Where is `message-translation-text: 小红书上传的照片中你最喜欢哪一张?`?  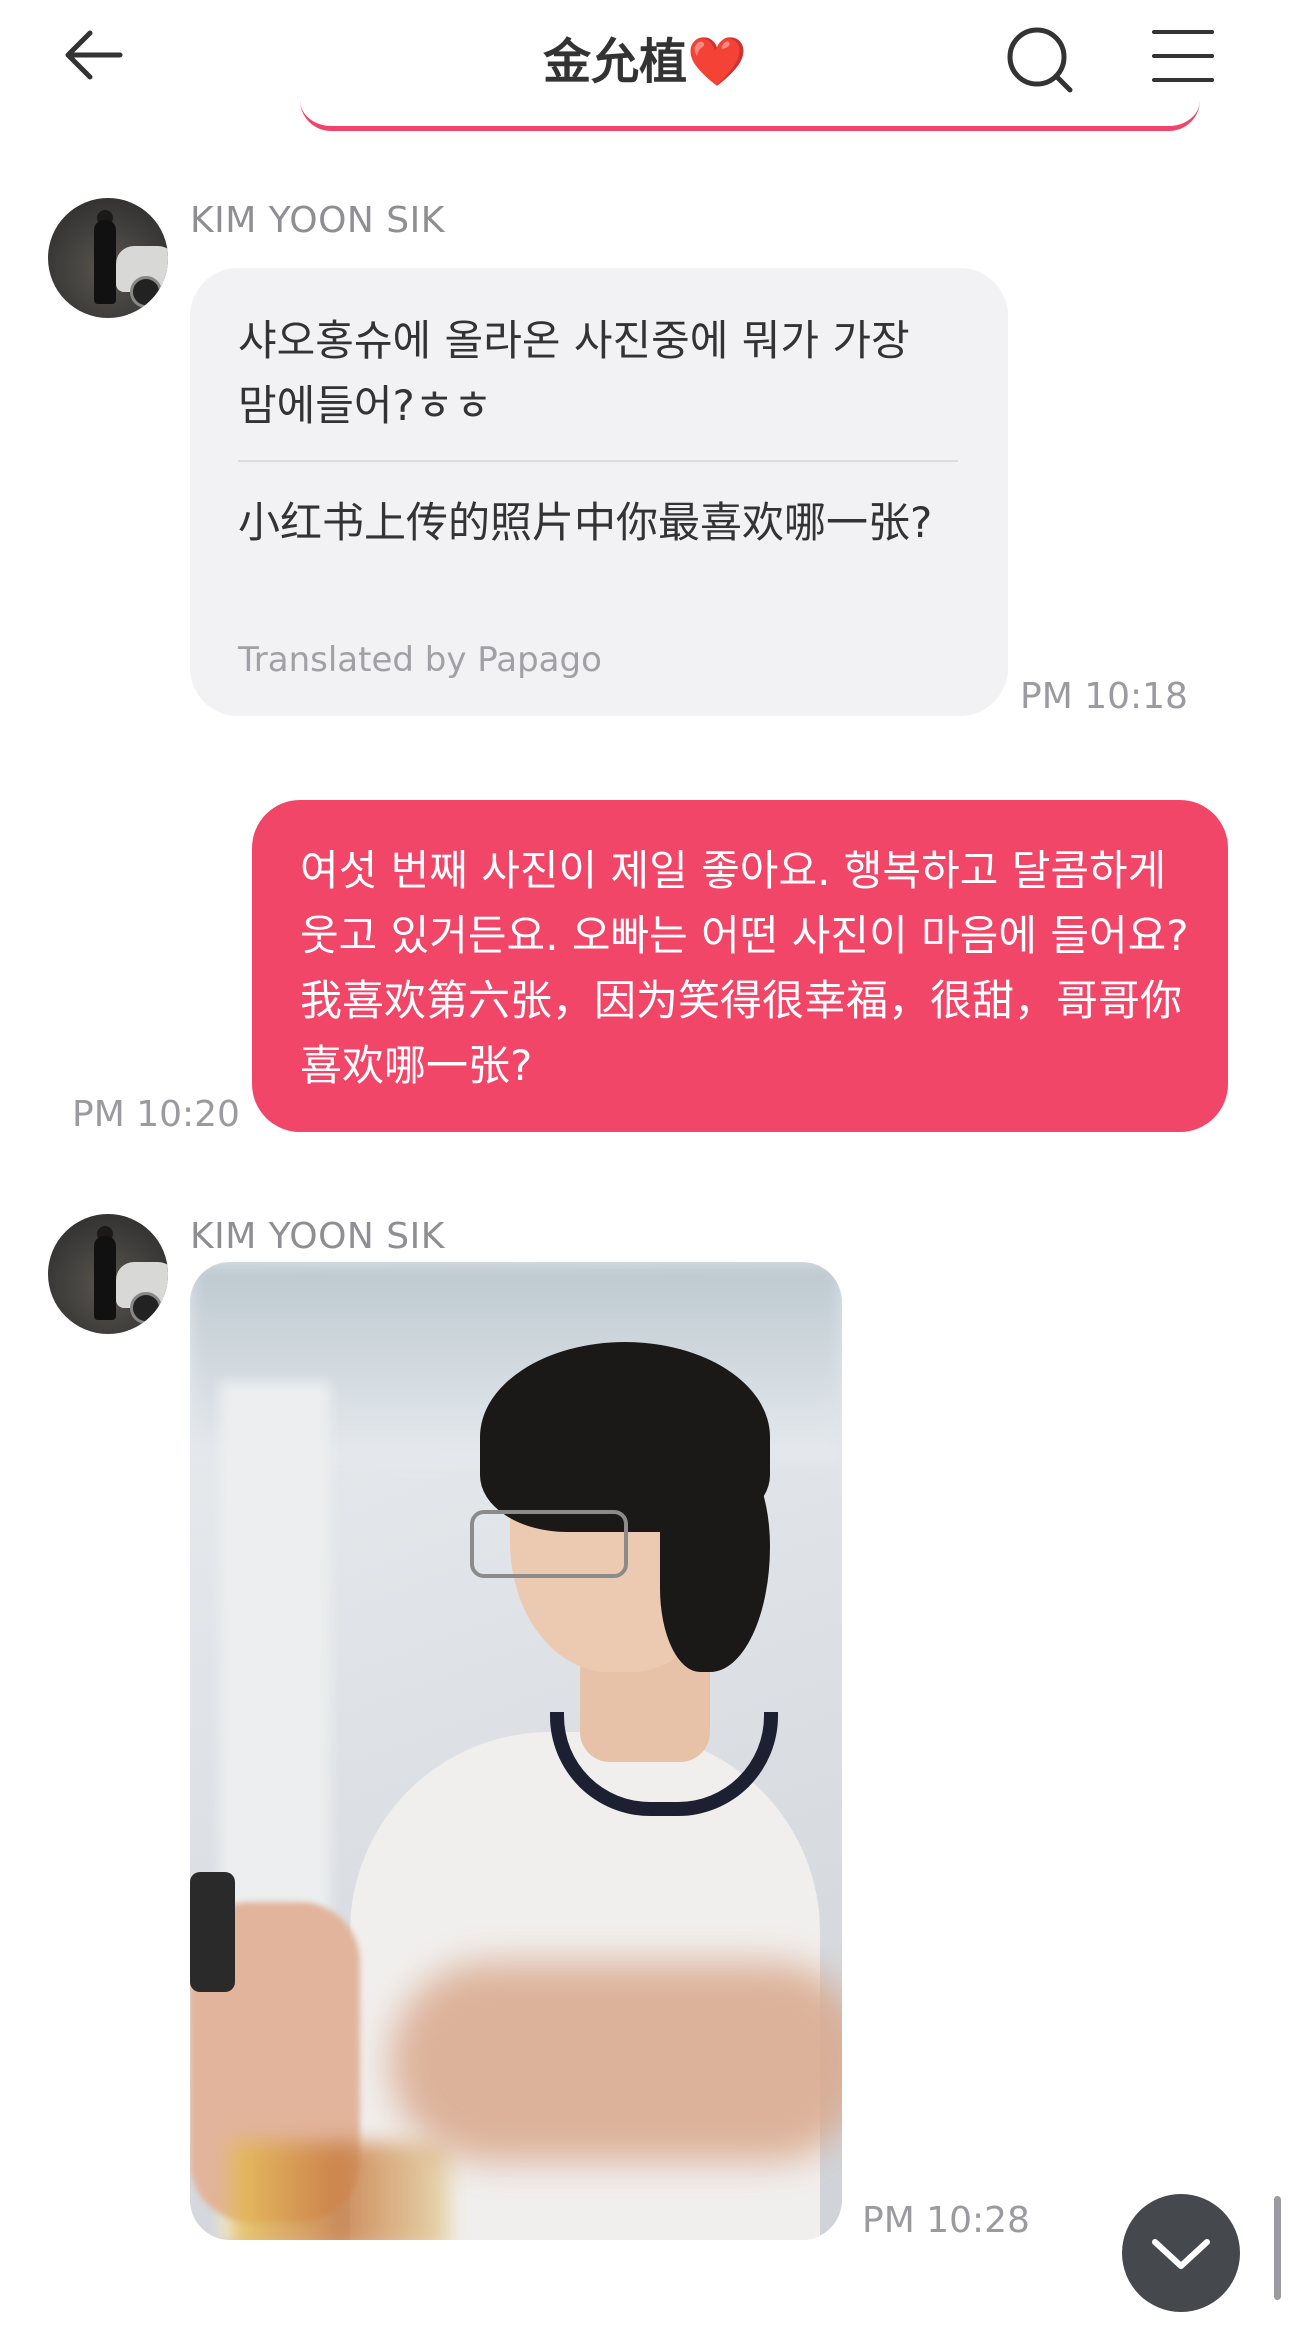 message-translation-text: 小红书上传的照片中你最喜欢哪一张? is located at coordinates (585, 522).